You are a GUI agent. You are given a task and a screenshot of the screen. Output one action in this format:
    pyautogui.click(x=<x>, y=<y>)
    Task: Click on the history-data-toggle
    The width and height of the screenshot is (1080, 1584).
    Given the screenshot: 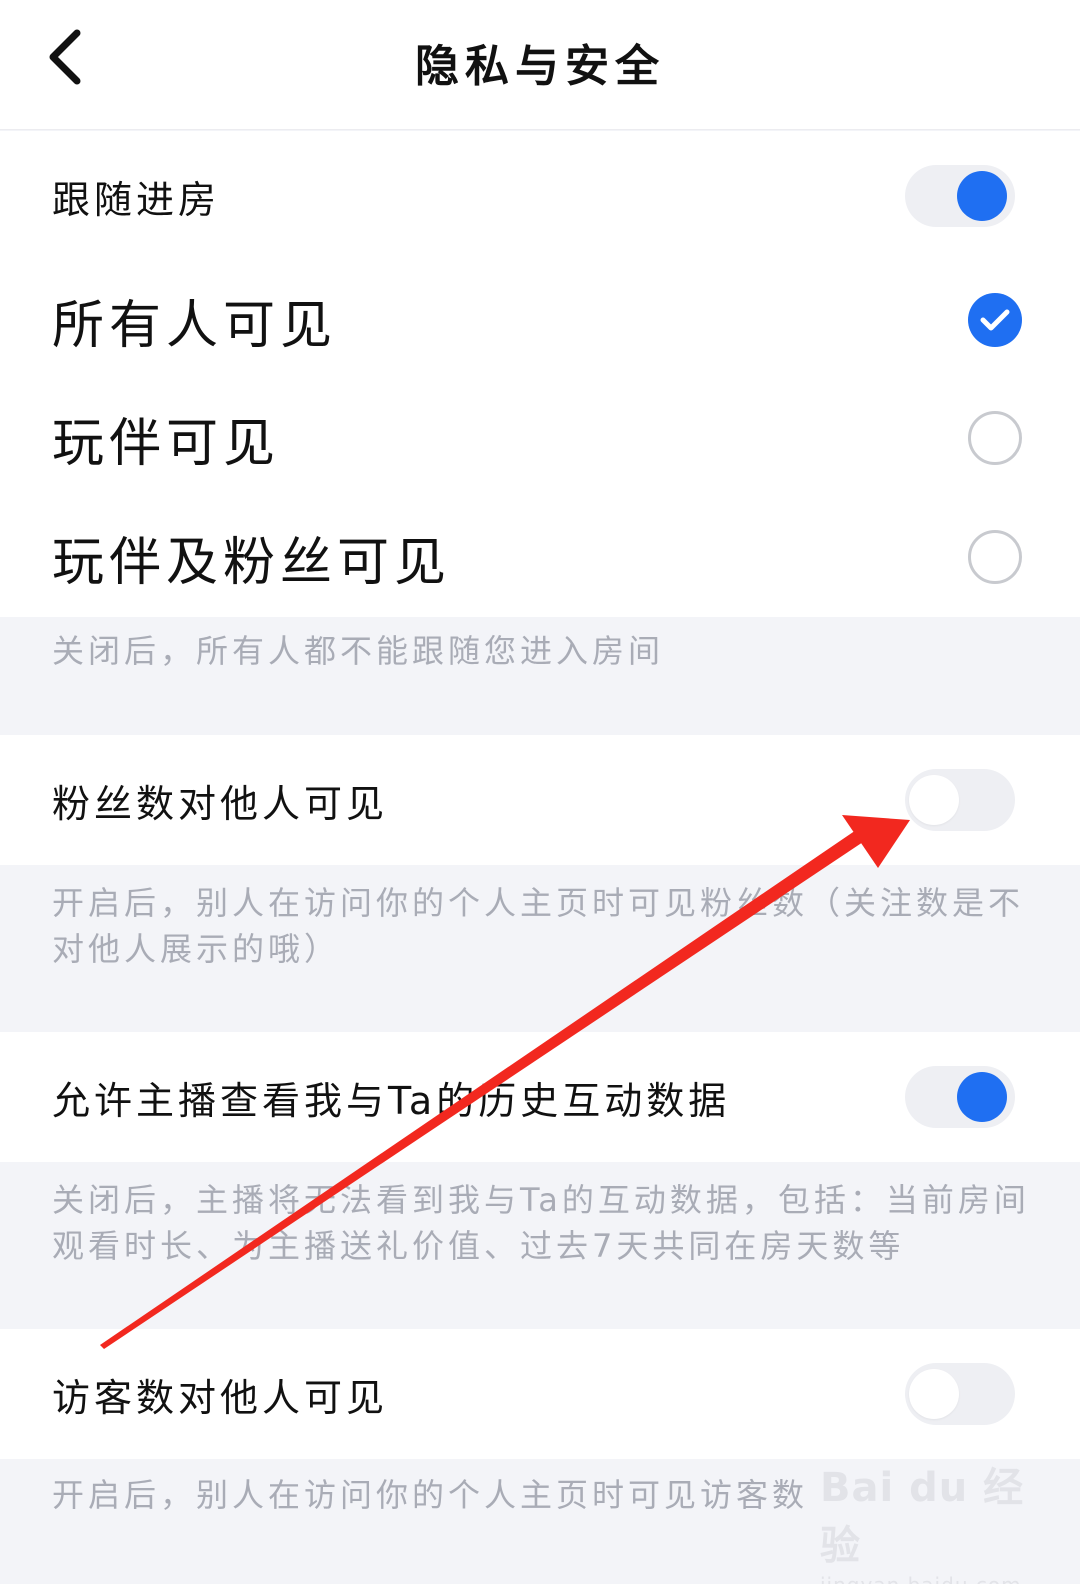 What is the action you would take?
    pyautogui.click(x=960, y=1097)
    